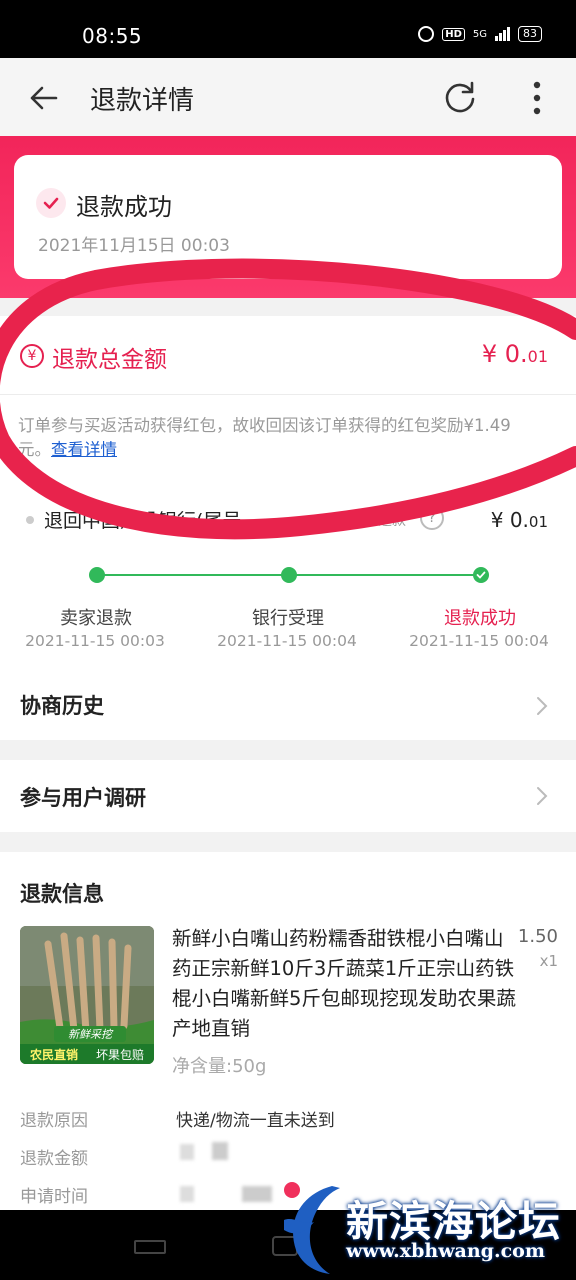 Image resolution: width=576 pixels, height=1280 pixels. What do you see at coordinates (548, 961) in the screenshot?
I see `product-quantity: x1` at bounding box center [548, 961].